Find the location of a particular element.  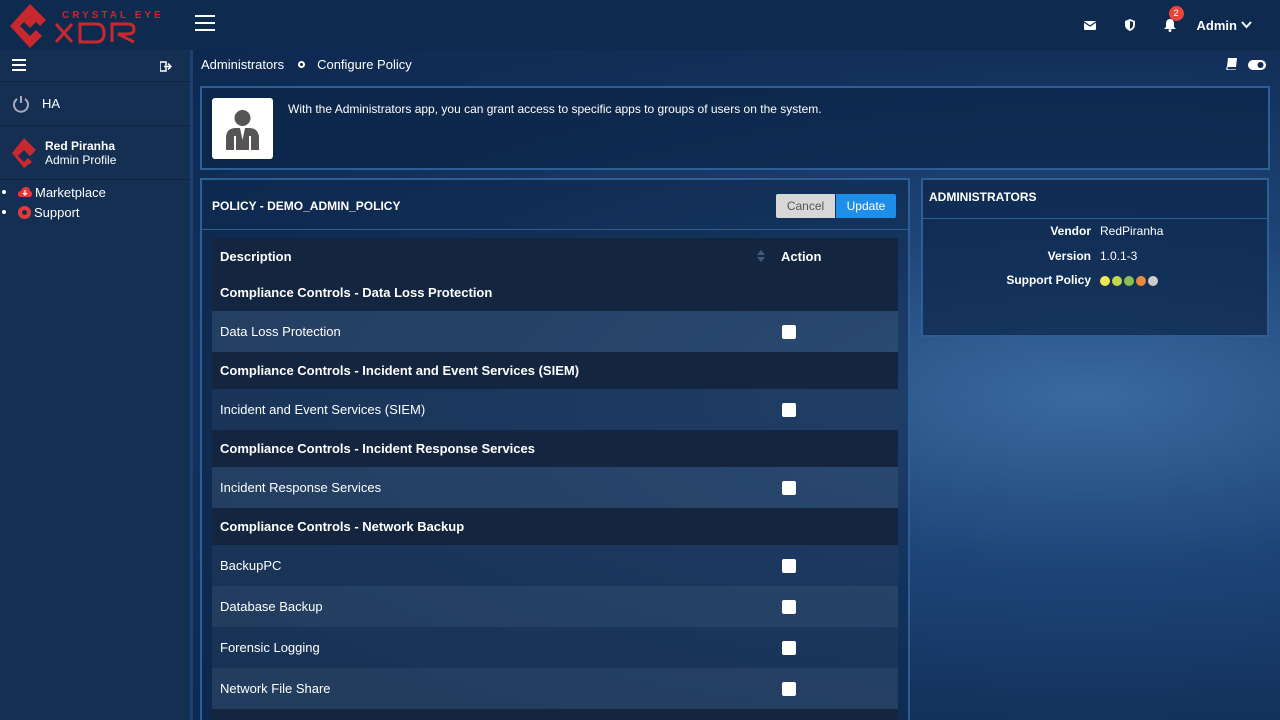

breadcrumb-administrators: Administrators is located at coordinates (242, 64).